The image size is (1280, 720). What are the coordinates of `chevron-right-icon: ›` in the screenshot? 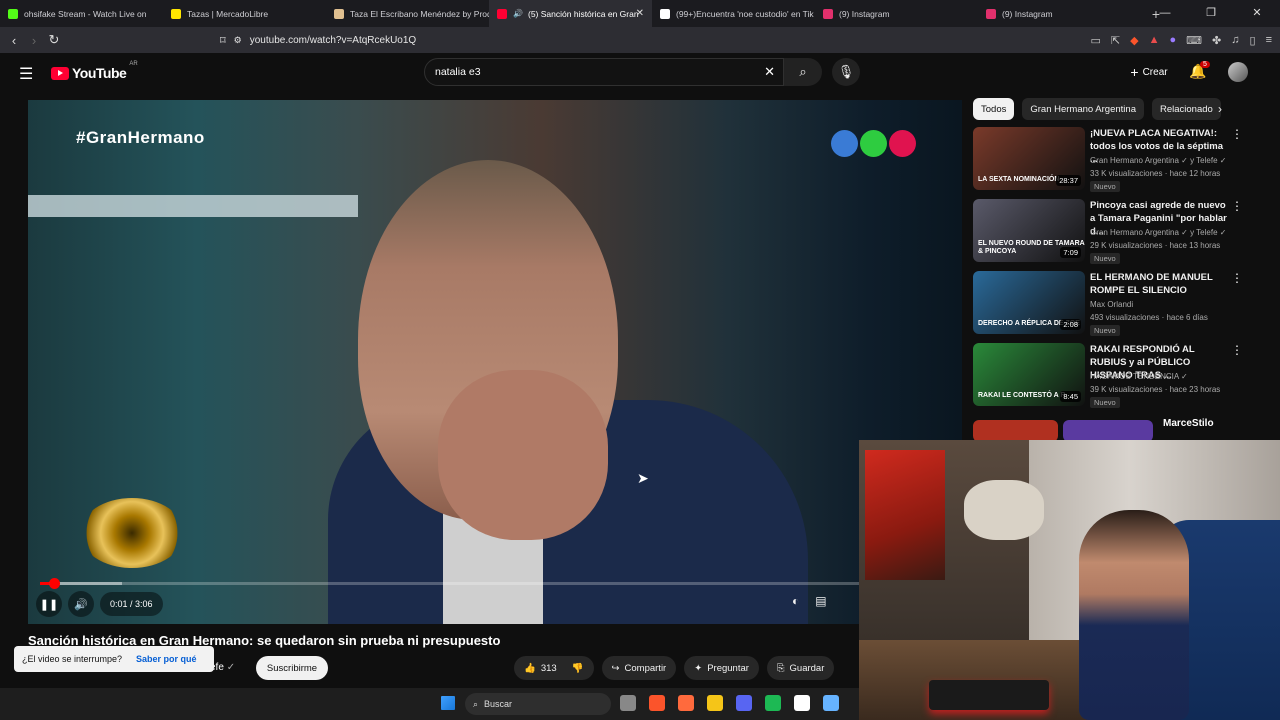 It's located at (1220, 109).